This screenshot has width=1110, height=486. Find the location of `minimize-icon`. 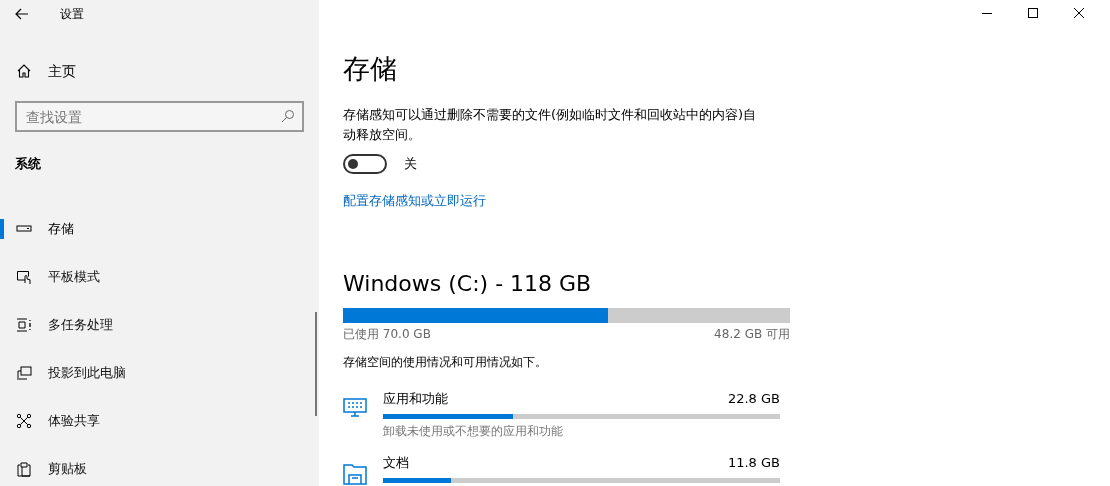

minimize-icon is located at coordinates (987, 13).